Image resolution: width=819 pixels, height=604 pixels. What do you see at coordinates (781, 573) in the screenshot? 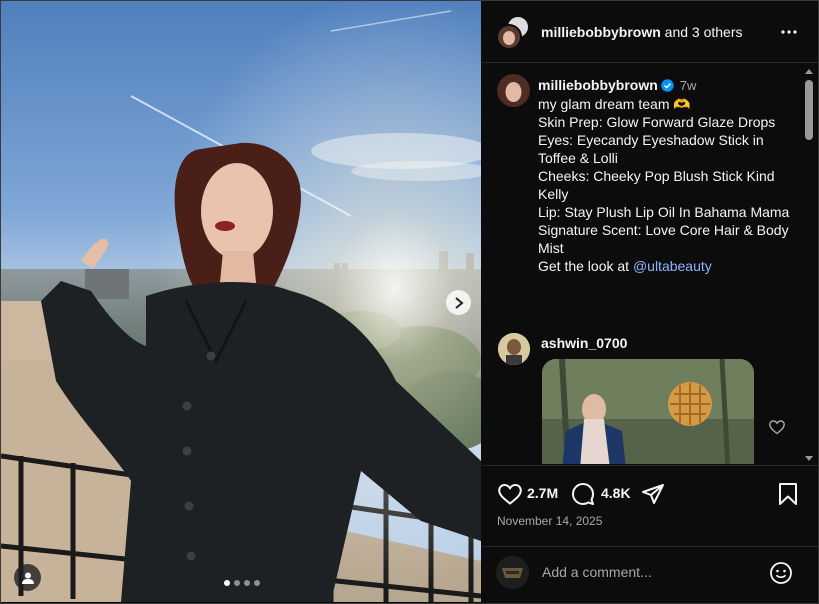
I see `emoji-icon` at bounding box center [781, 573].